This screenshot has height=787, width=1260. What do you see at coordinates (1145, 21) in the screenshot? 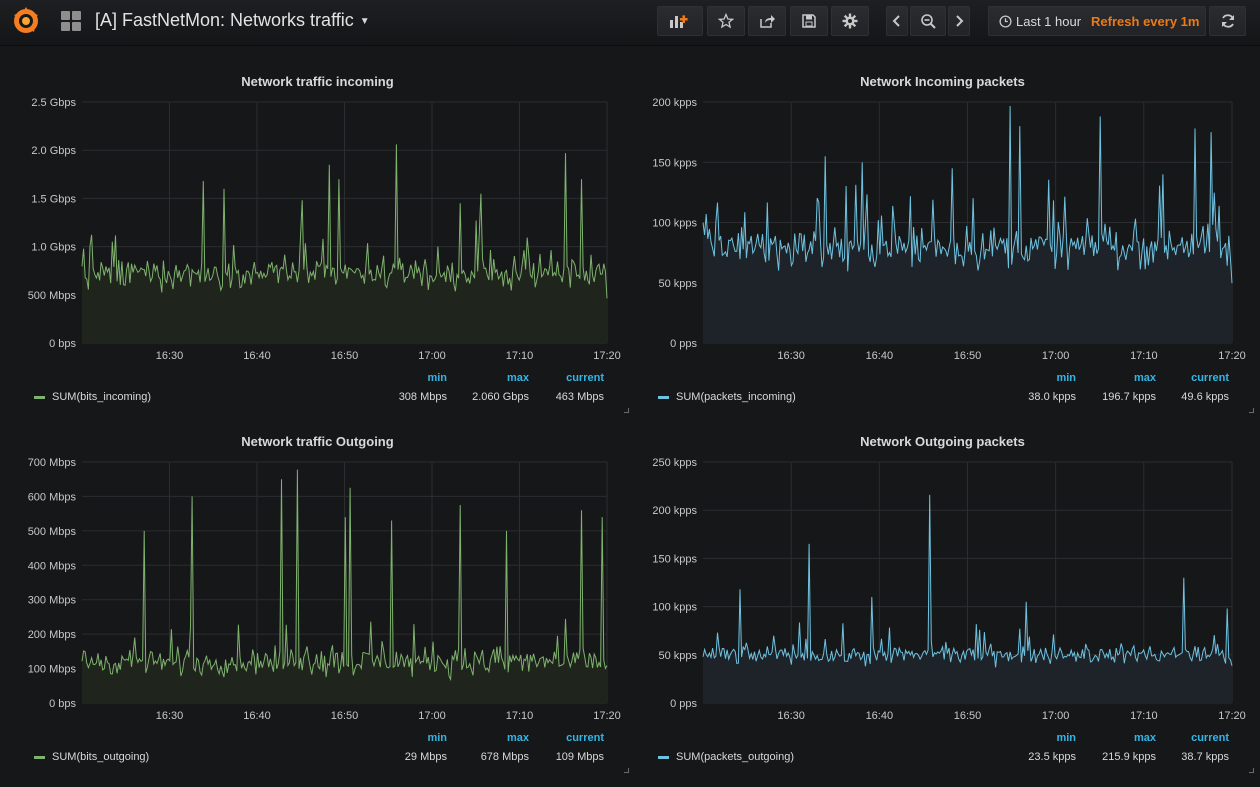
I see `refresh-interval-label: Refresh every 1m` at bounding box center [1145, 21].